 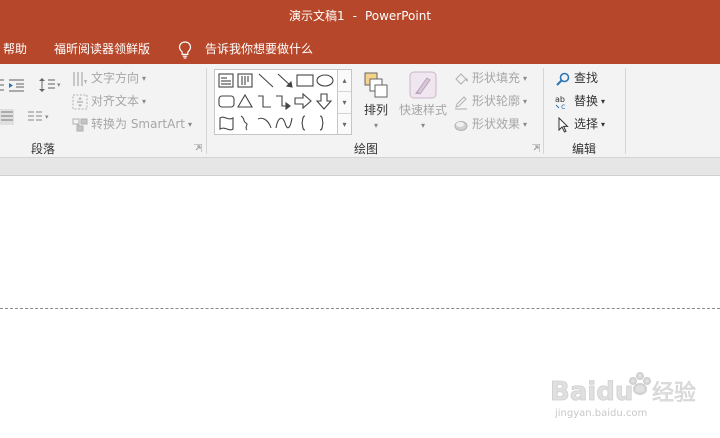 What do you see at coordinates (266, 80) in the screenshot?
I see `line-shape-icon` at bounding box center [266, 80].